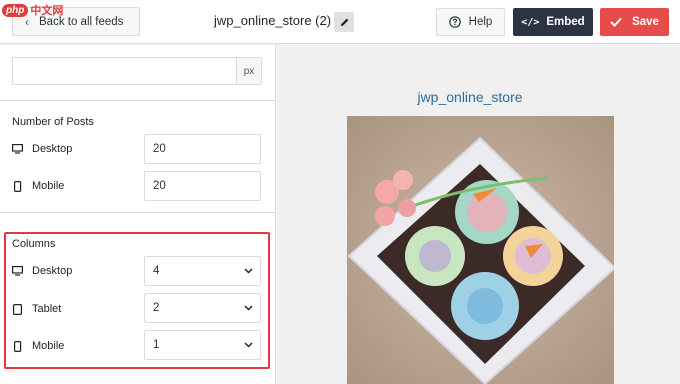 The image size is (680, 384). I want to click on columns-tablet-value: 2, so click(156, 308).